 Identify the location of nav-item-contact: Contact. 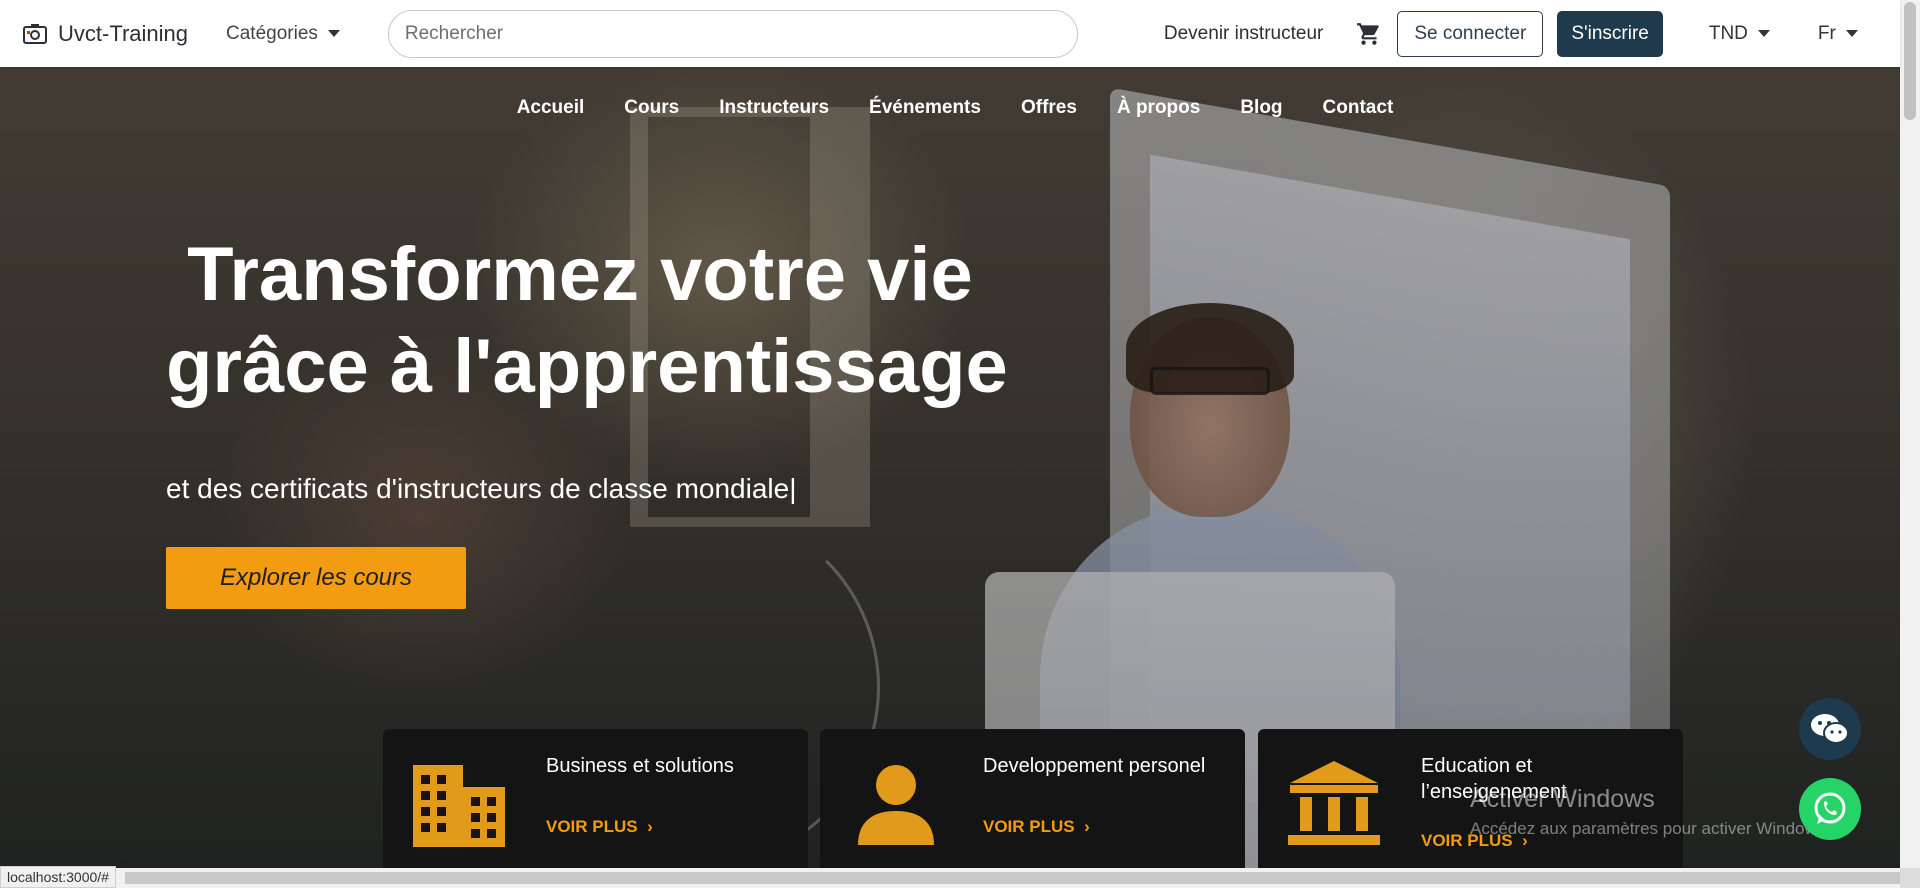
(1358, 108).